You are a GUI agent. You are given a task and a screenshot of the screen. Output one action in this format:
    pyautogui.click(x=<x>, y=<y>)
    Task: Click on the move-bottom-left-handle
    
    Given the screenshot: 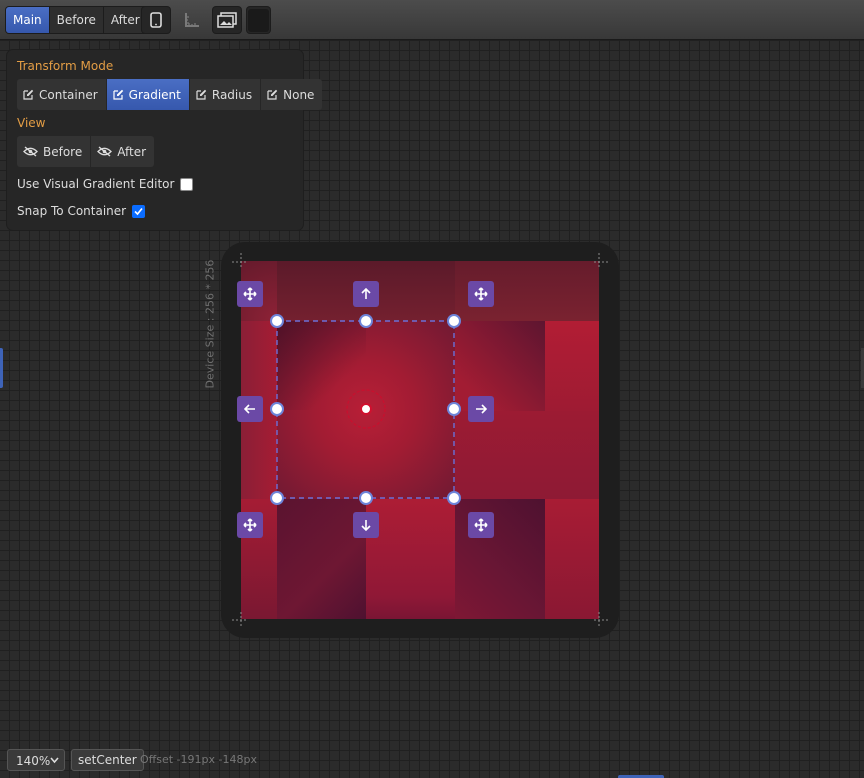 What is the action you would take?
    pyautogui.click(x=250, y=525)
    